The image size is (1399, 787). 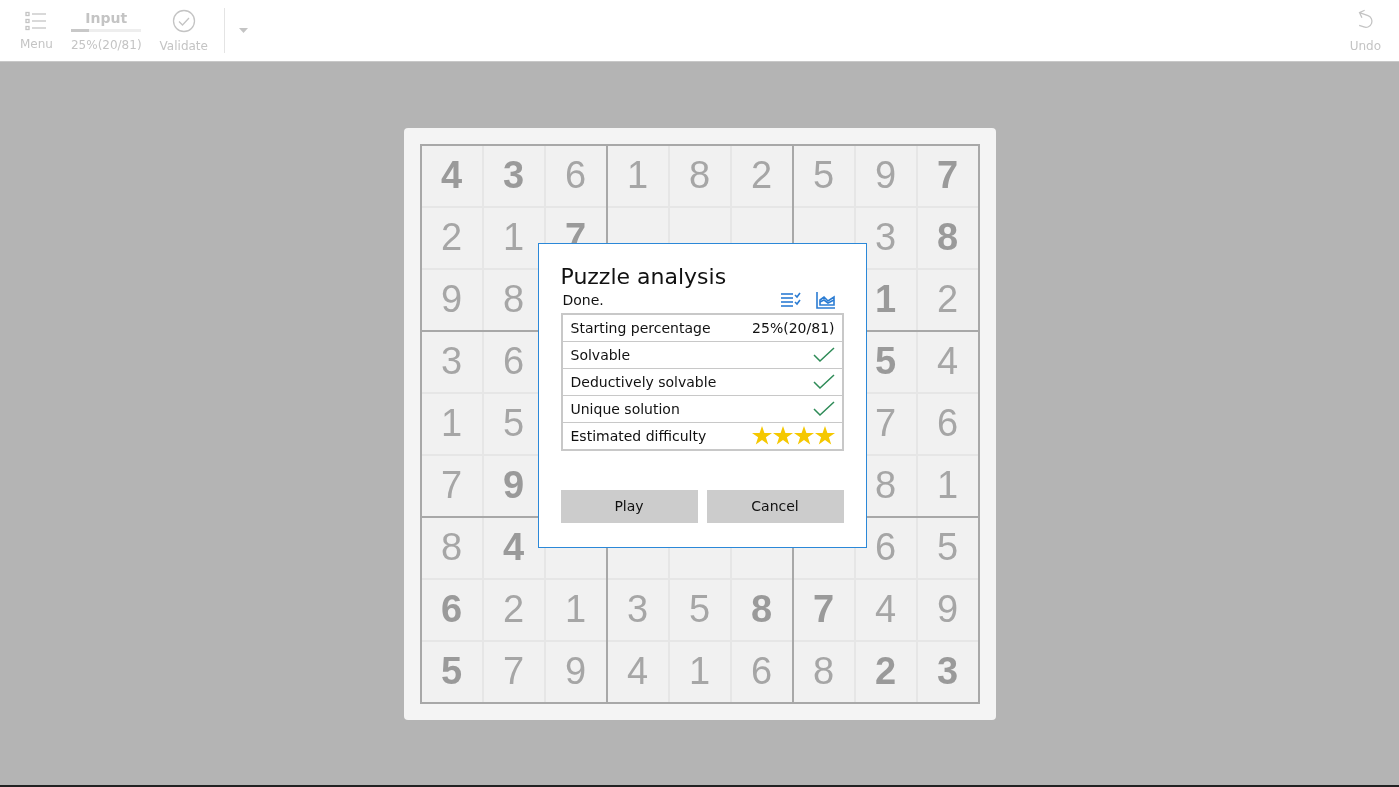 I want to click on row-label: Deductively solvable, so click(x=643, y=381).